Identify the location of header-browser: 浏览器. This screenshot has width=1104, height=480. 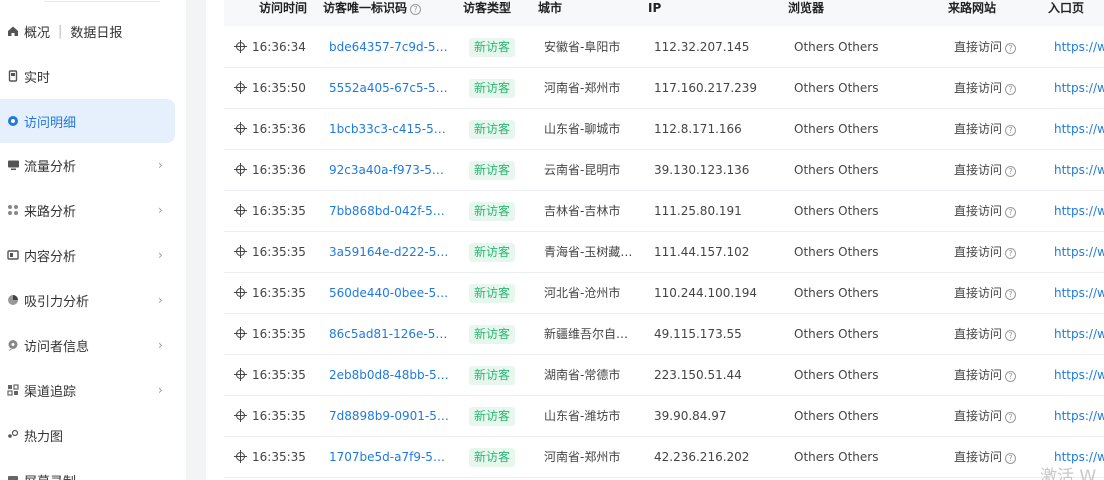
(806, 8).